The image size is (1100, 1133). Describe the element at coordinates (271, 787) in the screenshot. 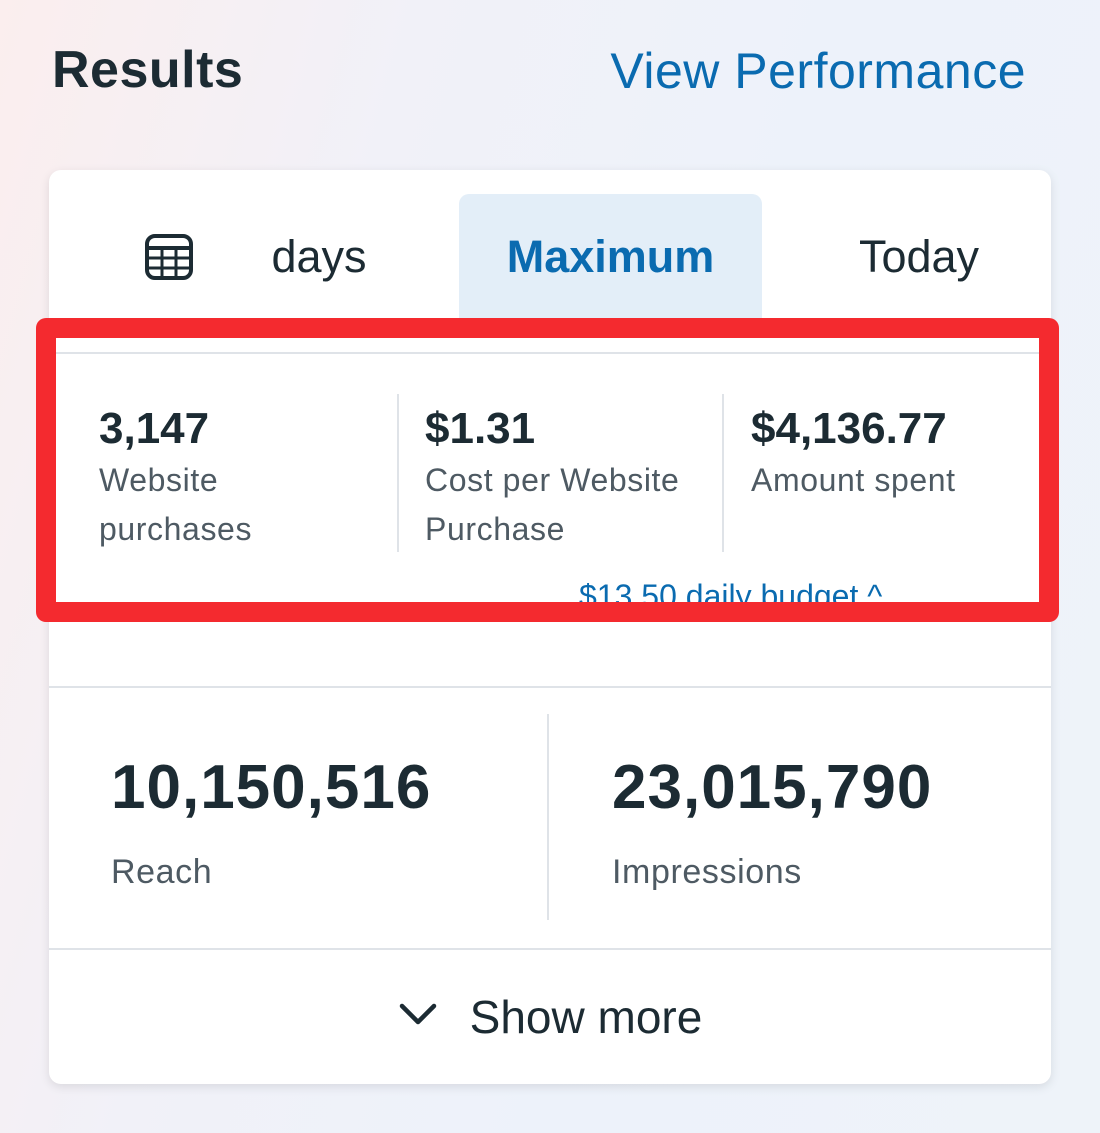

I see `metric-value: 10,150,516` at that location.